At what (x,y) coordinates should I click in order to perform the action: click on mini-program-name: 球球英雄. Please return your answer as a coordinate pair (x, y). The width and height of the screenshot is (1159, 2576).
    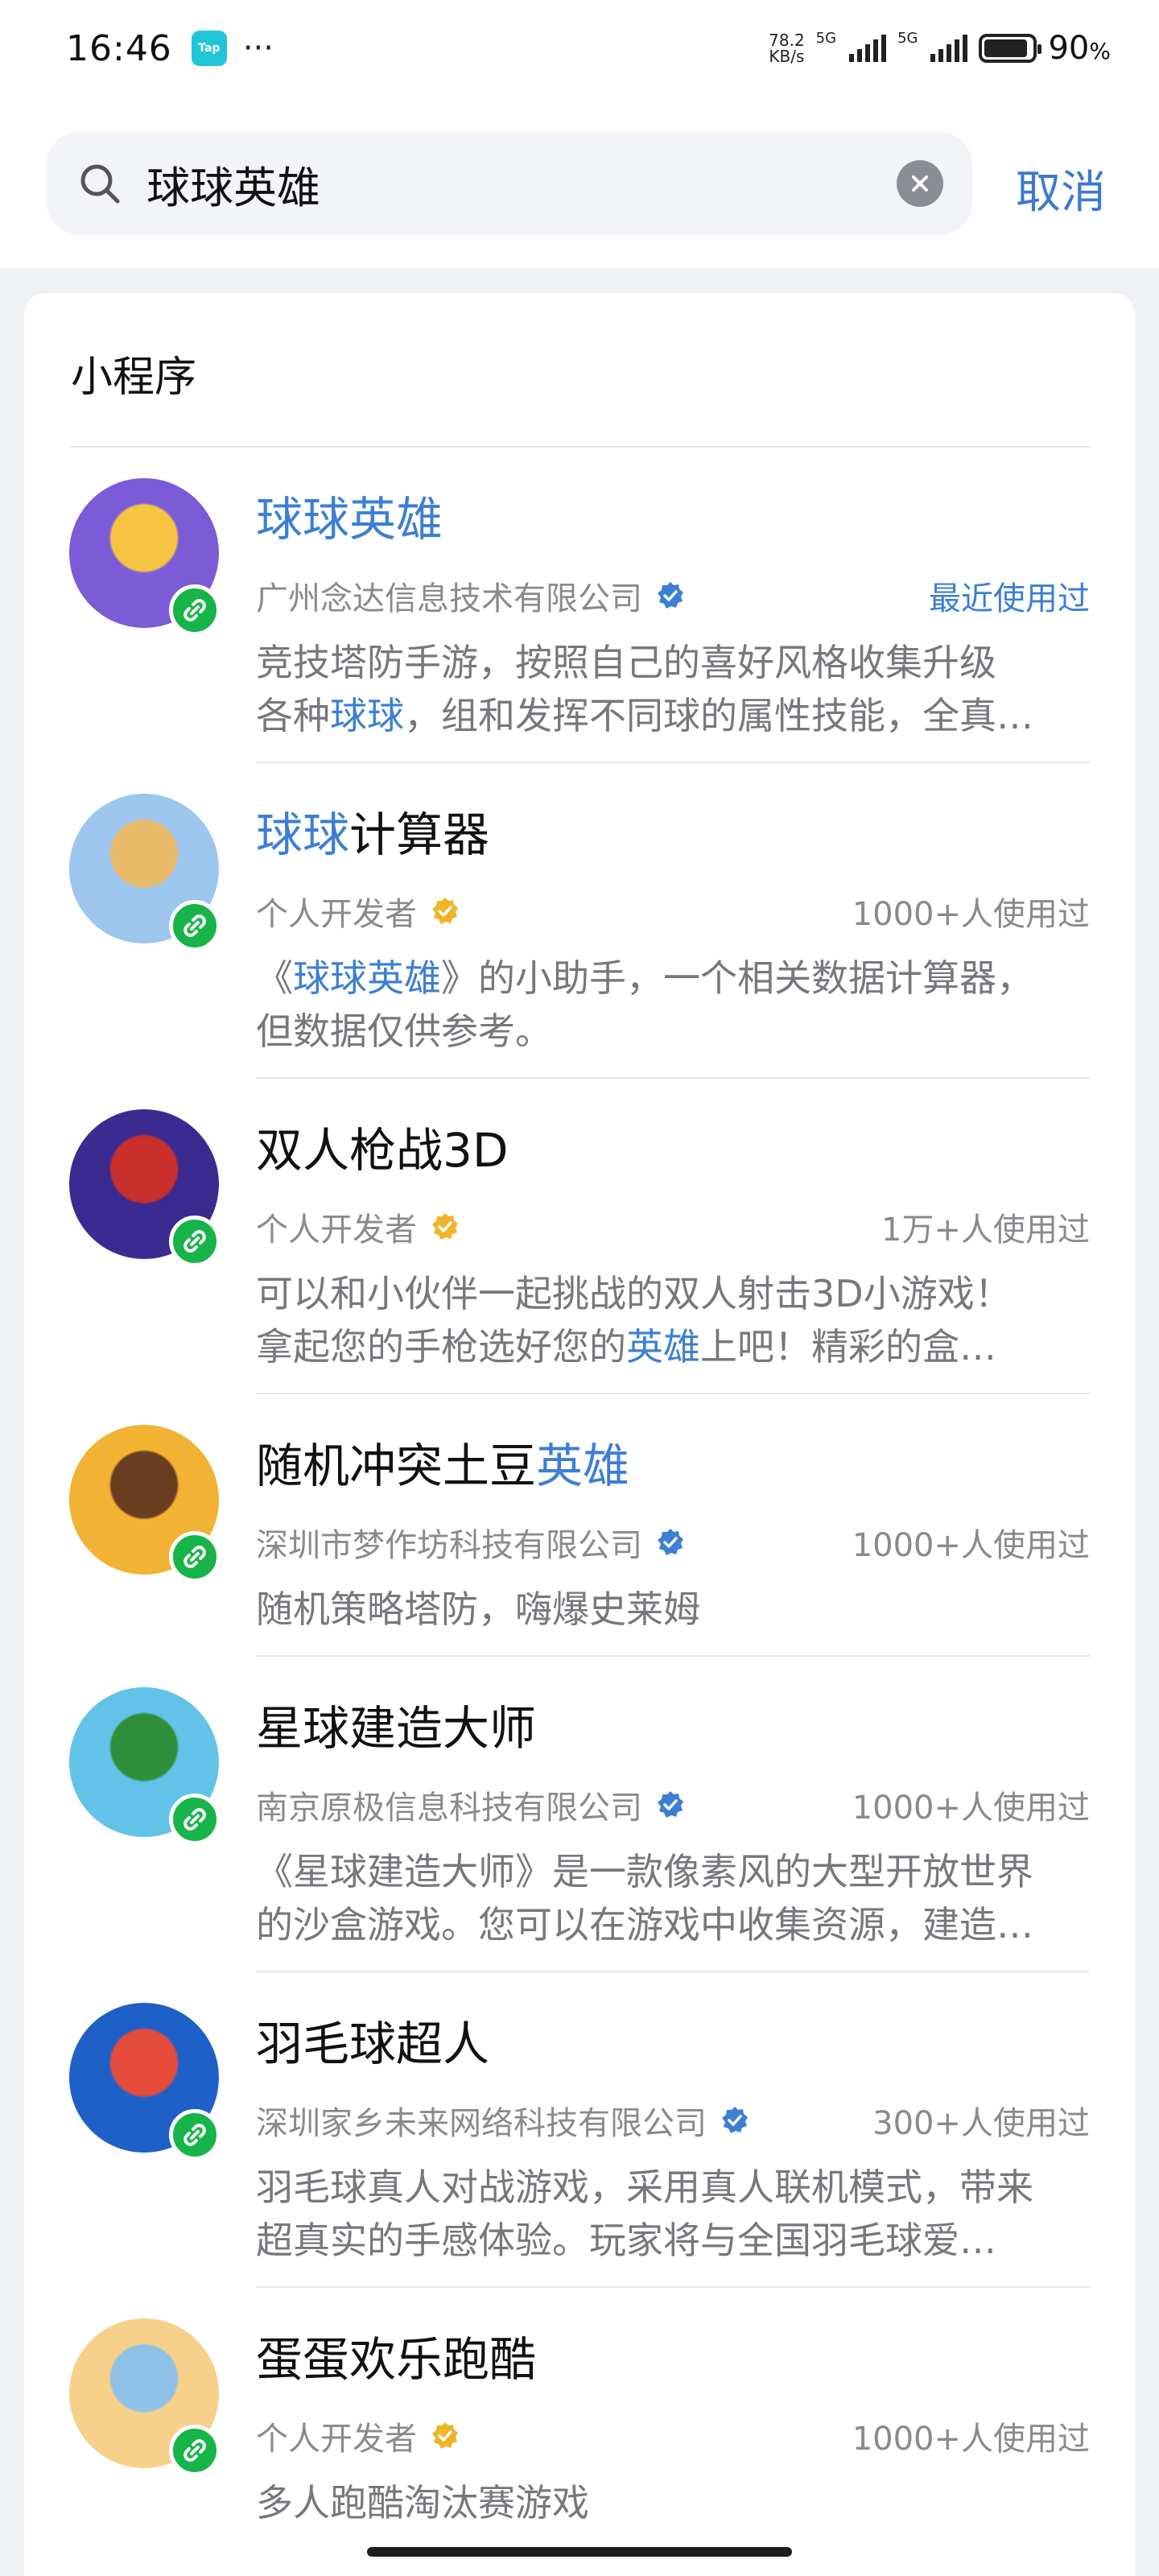
    Looking at the image, I should click on (349, 515).